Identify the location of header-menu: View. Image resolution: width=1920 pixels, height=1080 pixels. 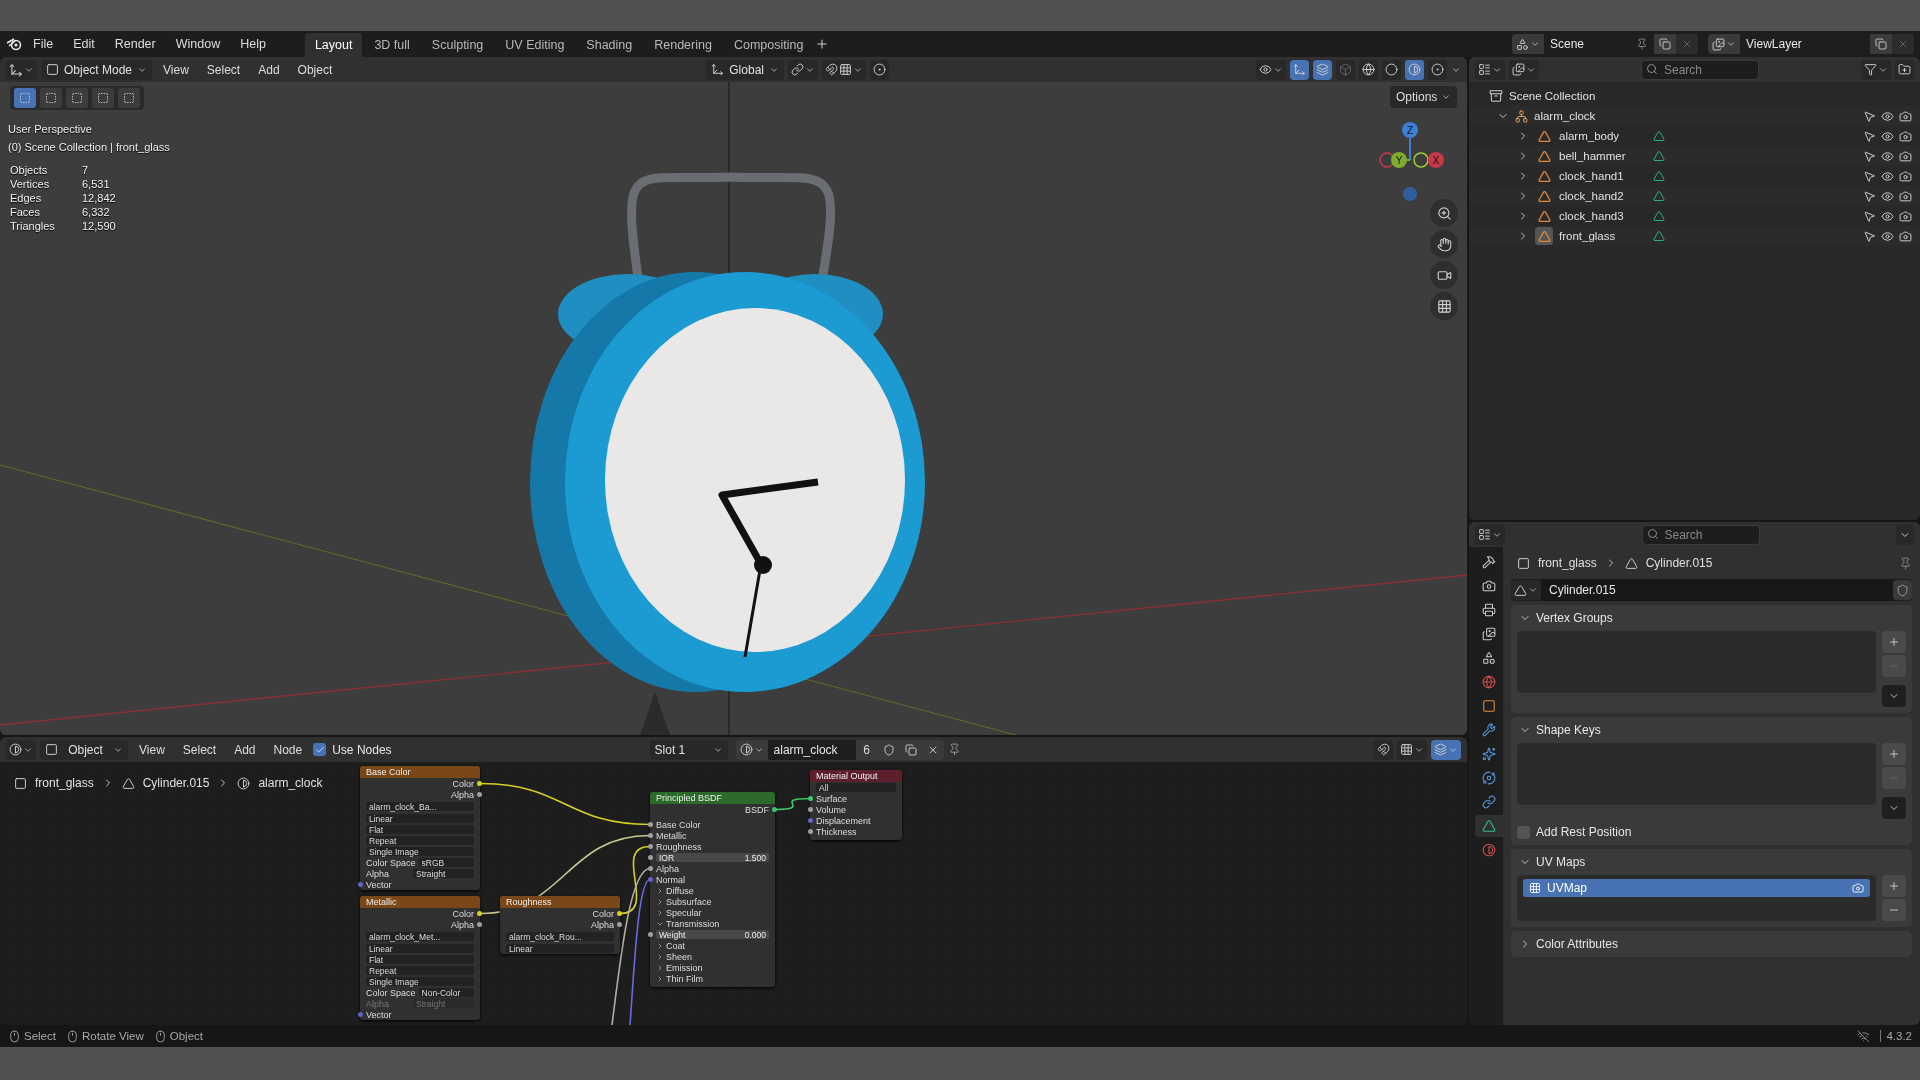
(152, 749).